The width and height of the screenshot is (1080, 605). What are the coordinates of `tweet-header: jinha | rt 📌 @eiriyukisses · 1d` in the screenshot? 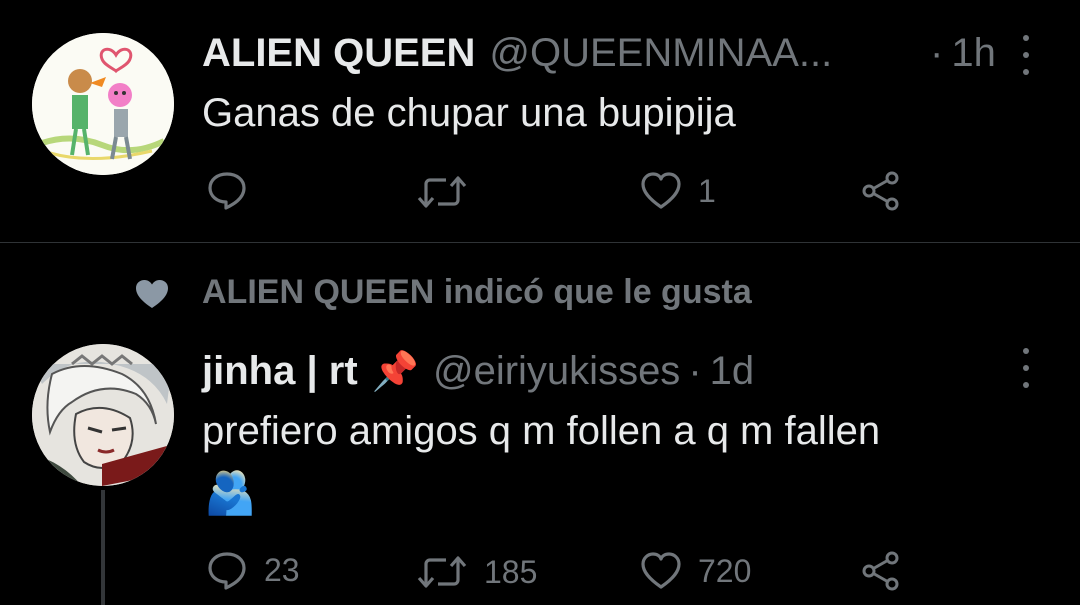 It's located at (478, 371).